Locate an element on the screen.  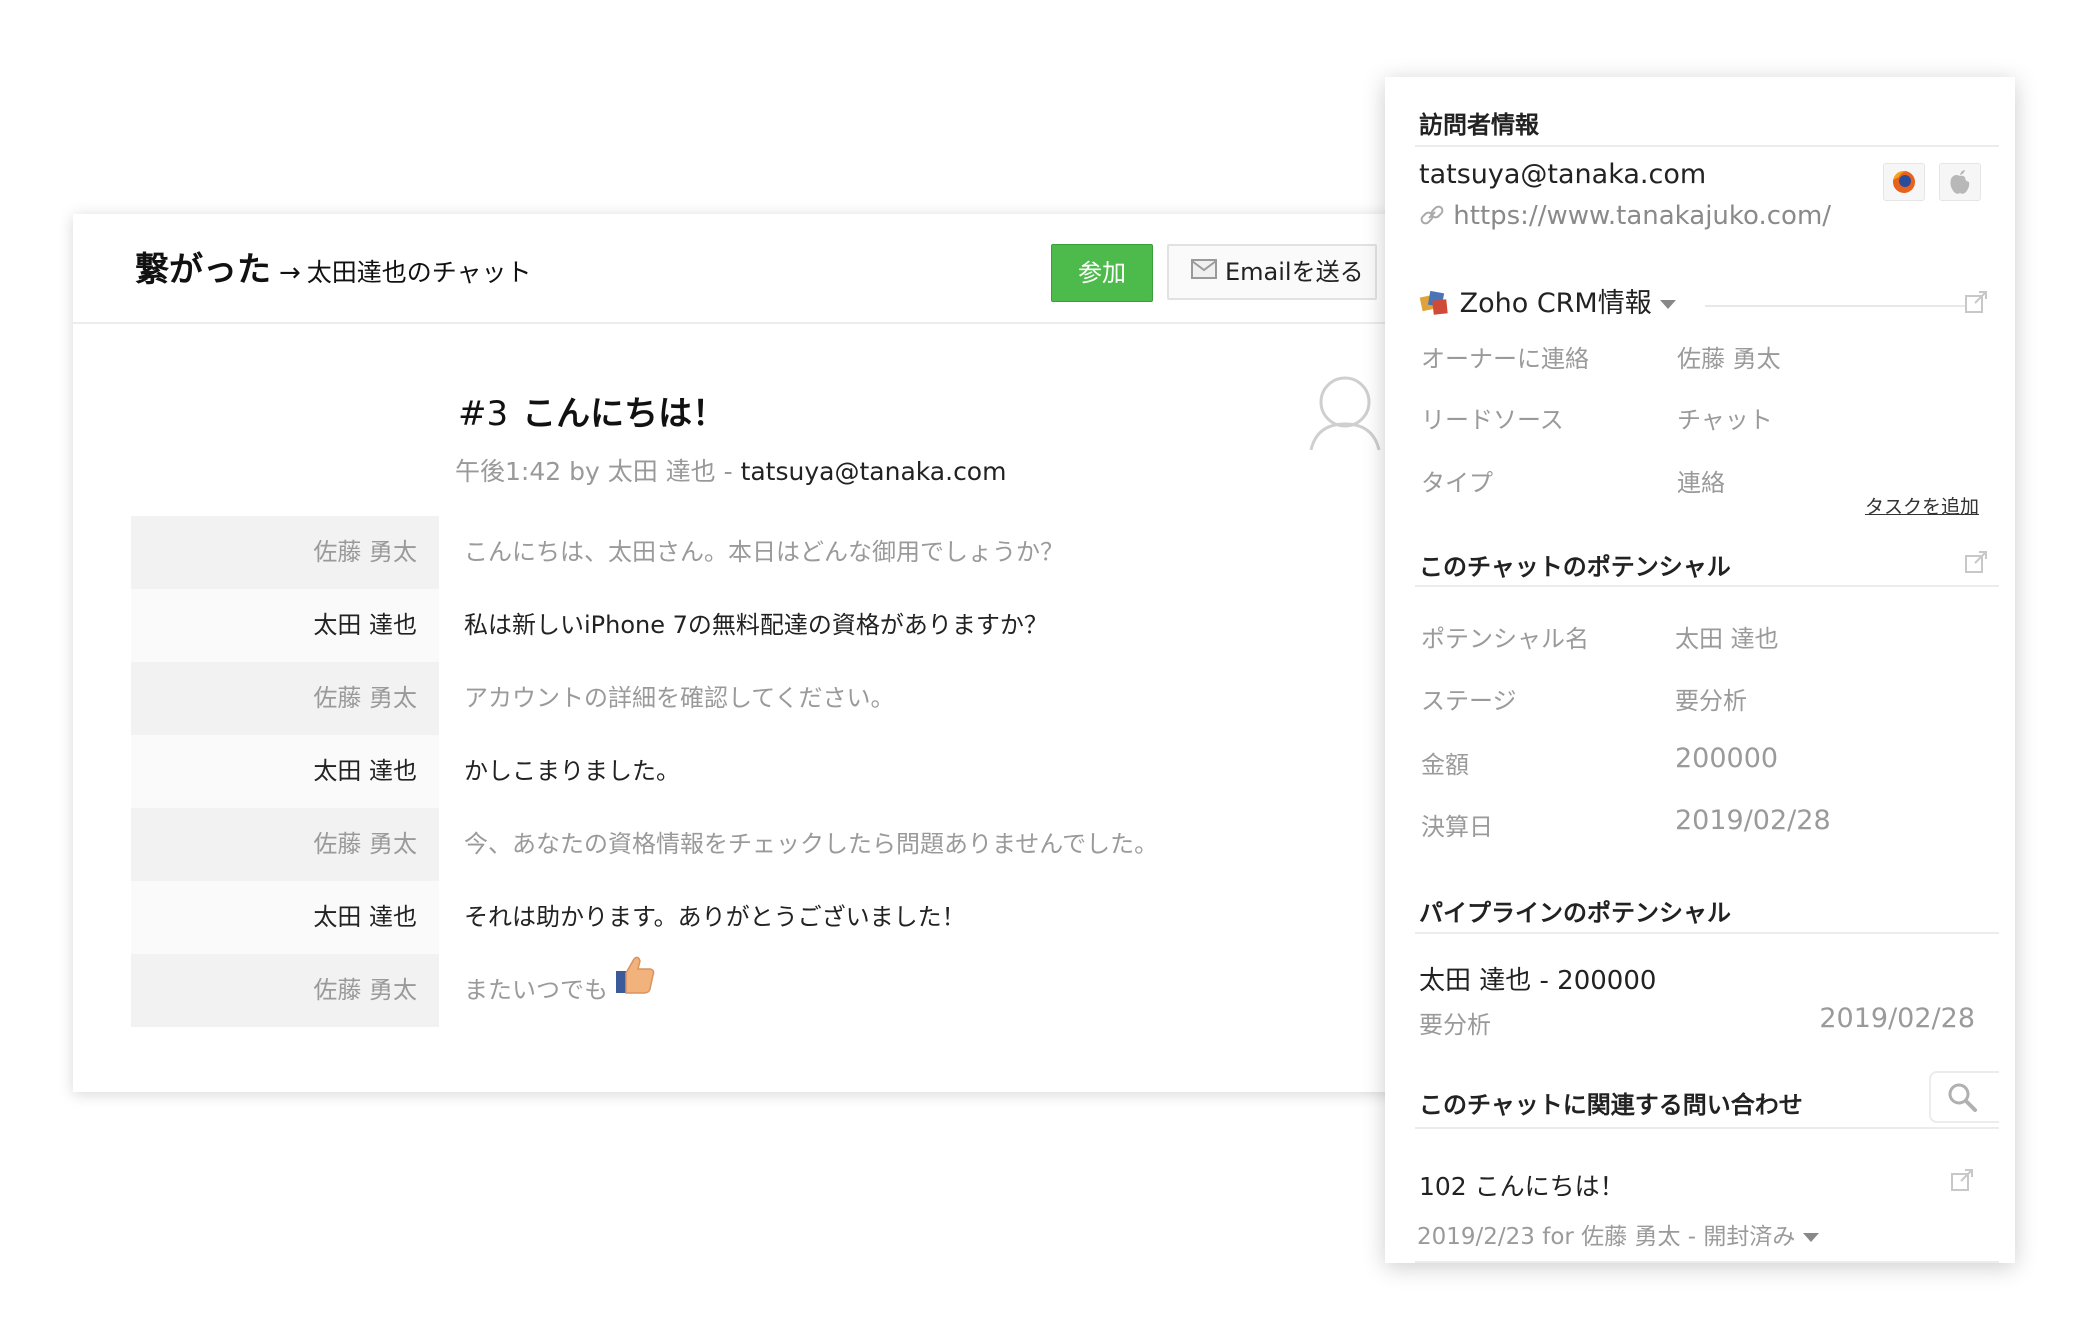
mail-icon is located at coordinates (1204, 271).